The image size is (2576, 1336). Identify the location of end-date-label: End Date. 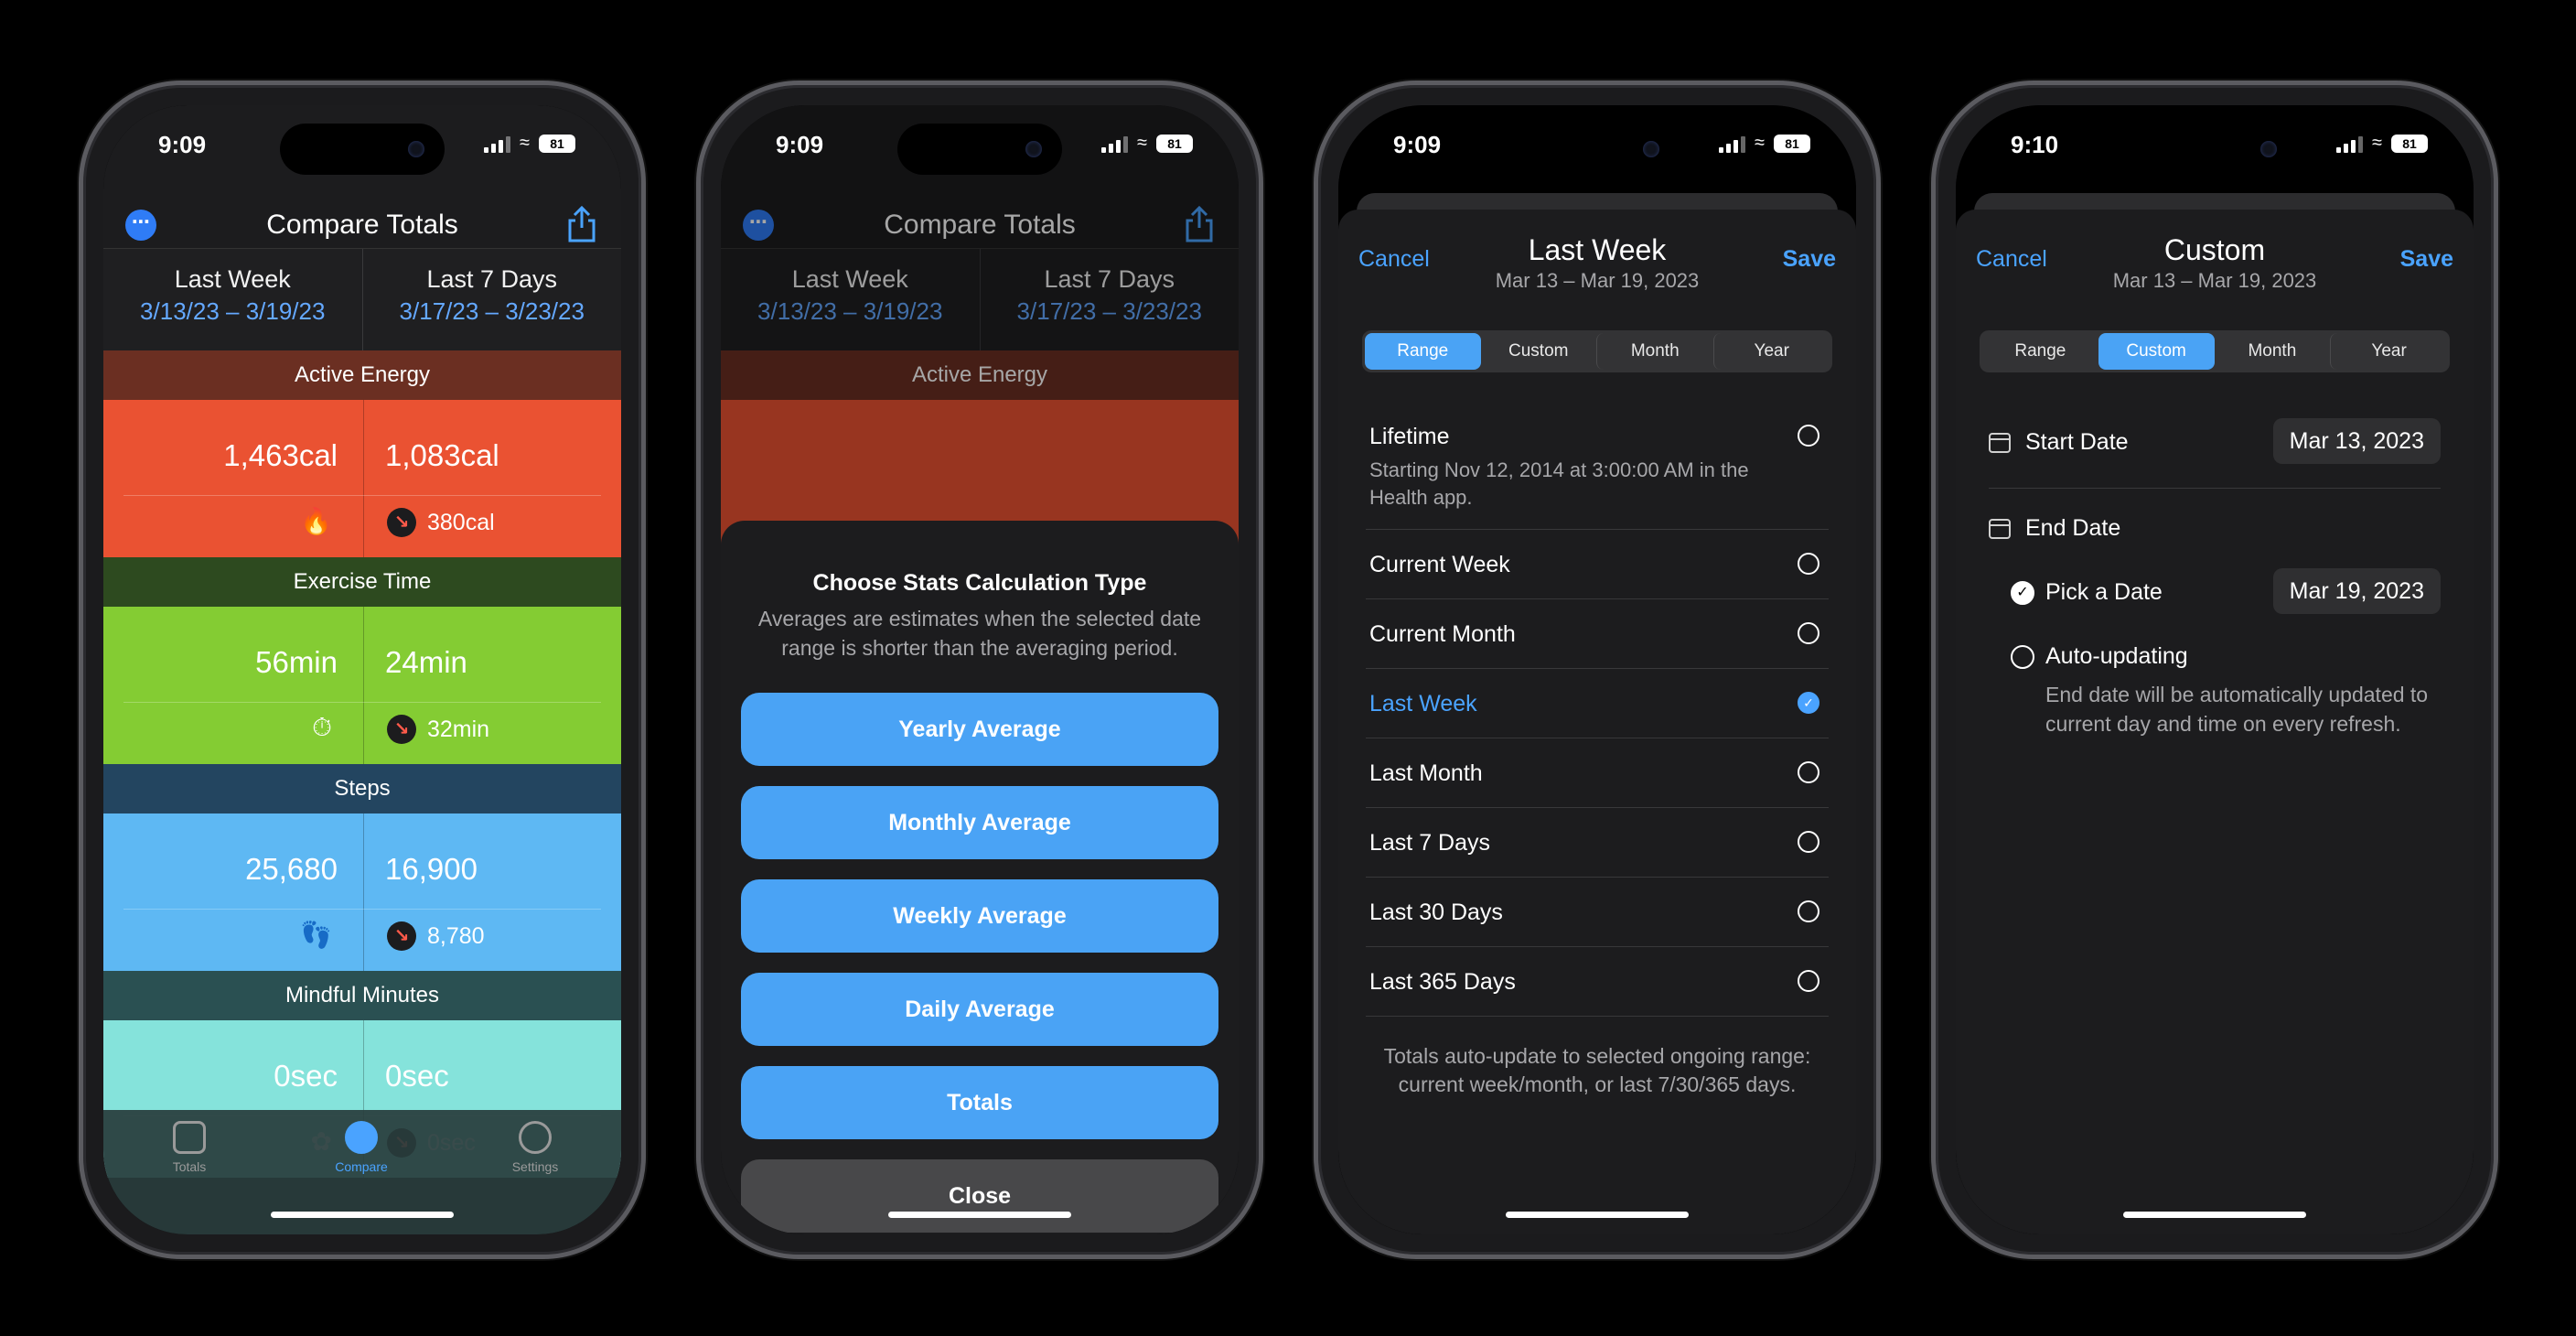
(2073, 528).